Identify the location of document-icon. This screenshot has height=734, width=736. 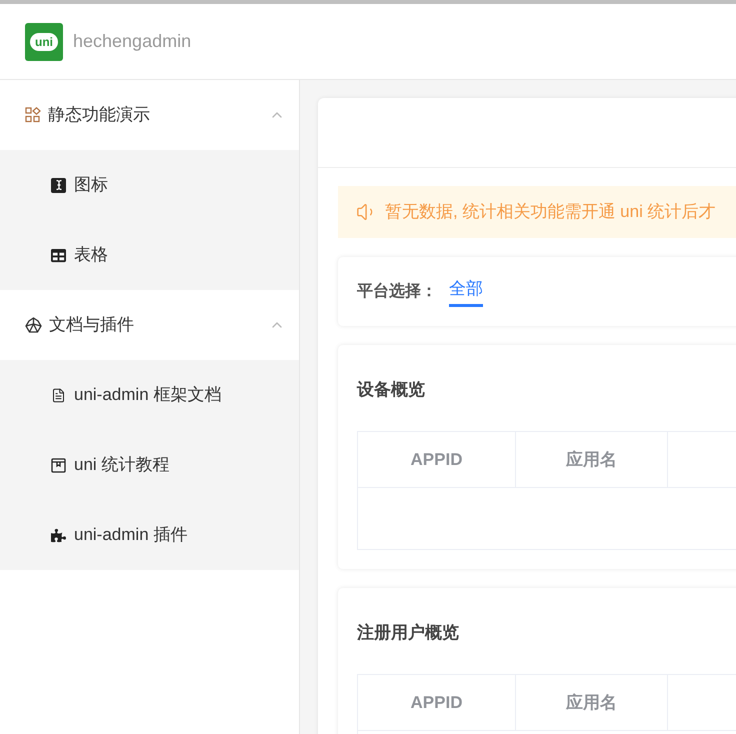
(58, 395).